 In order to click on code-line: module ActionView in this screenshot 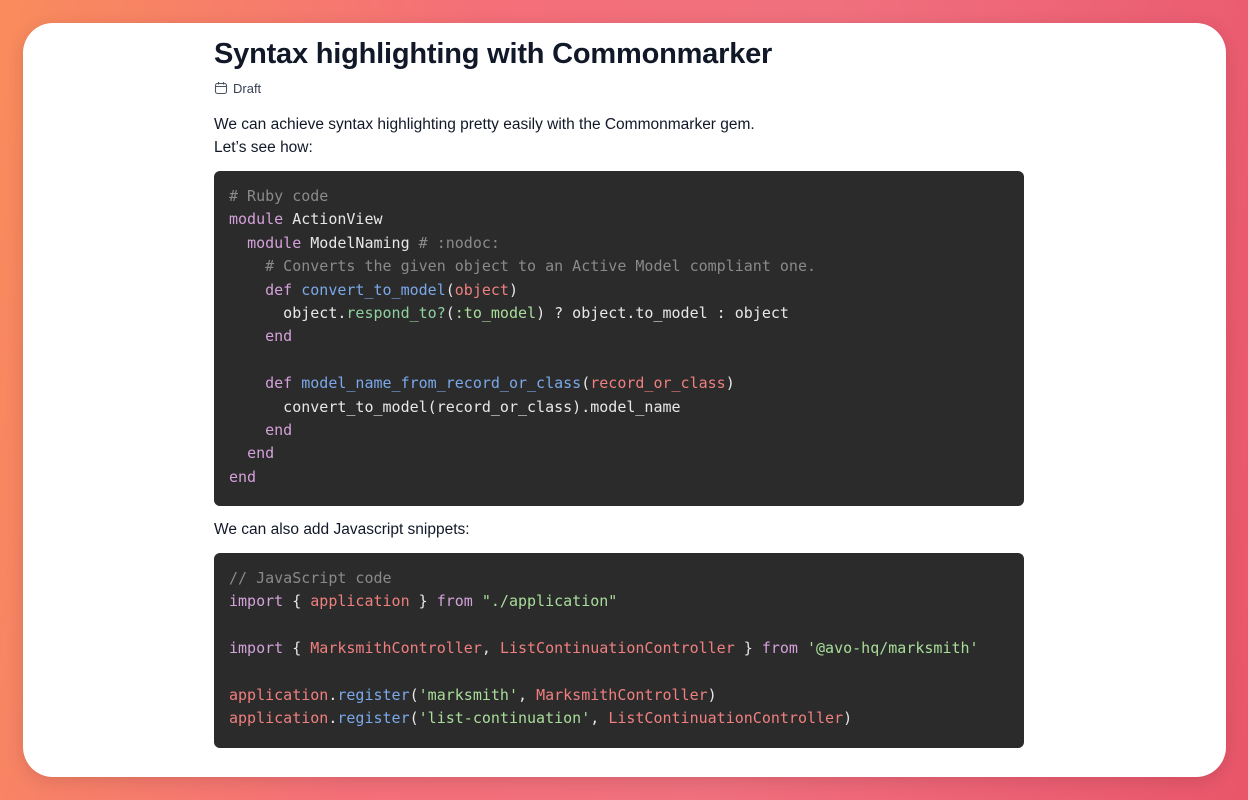, I will do `click(619, 219)`.